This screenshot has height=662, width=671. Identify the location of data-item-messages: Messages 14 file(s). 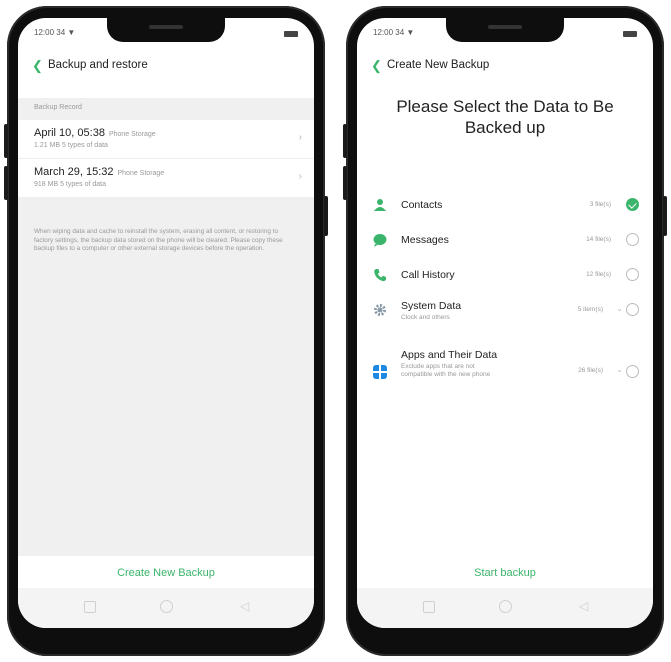
(505, 242).